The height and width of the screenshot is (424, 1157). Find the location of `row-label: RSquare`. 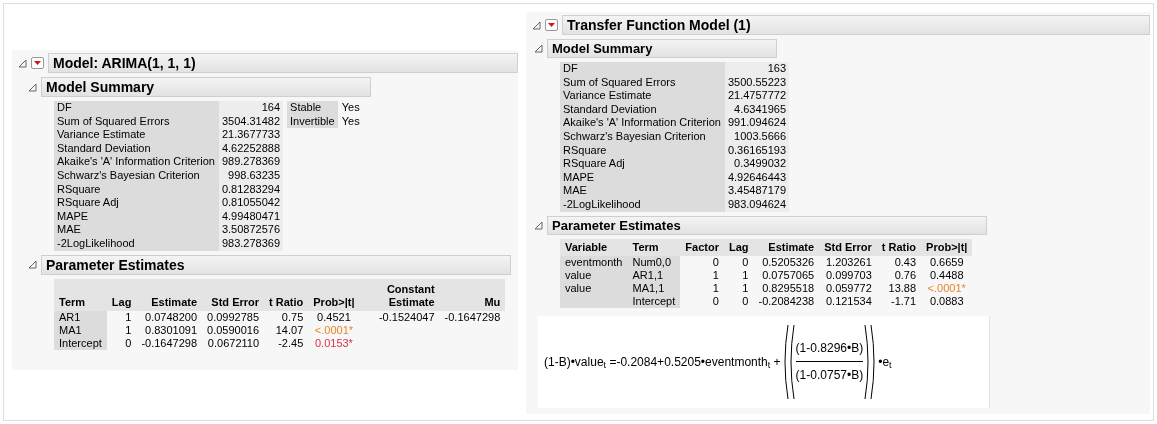

row-label: RSquare is located at coordinates (79, 189).